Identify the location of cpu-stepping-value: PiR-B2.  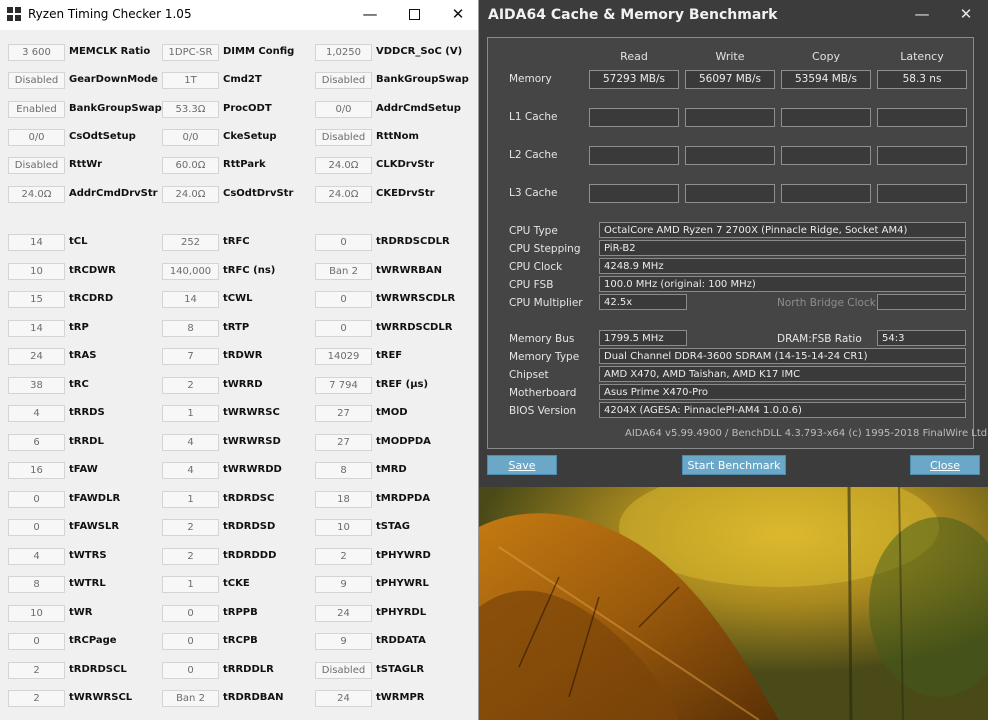
(782, 248).